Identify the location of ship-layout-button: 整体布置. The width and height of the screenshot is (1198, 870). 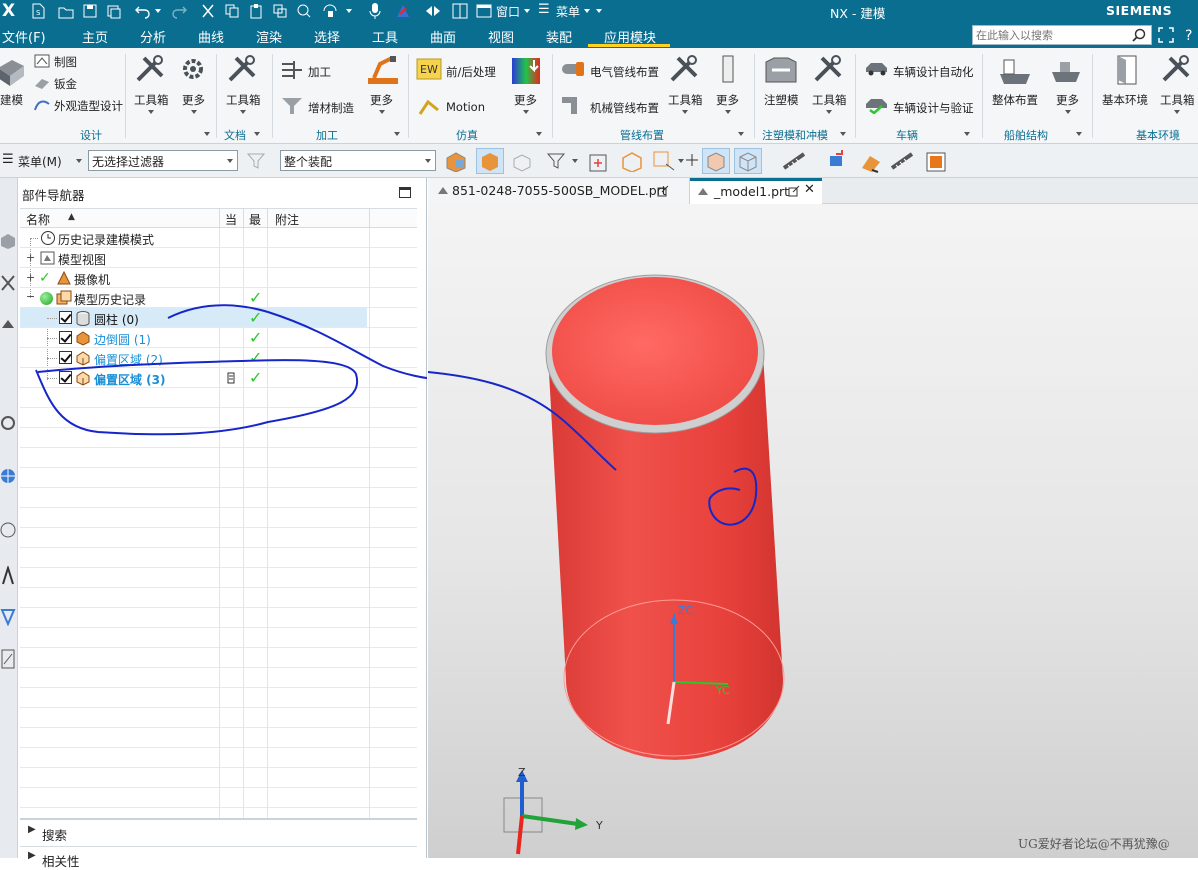
(1015, 100).